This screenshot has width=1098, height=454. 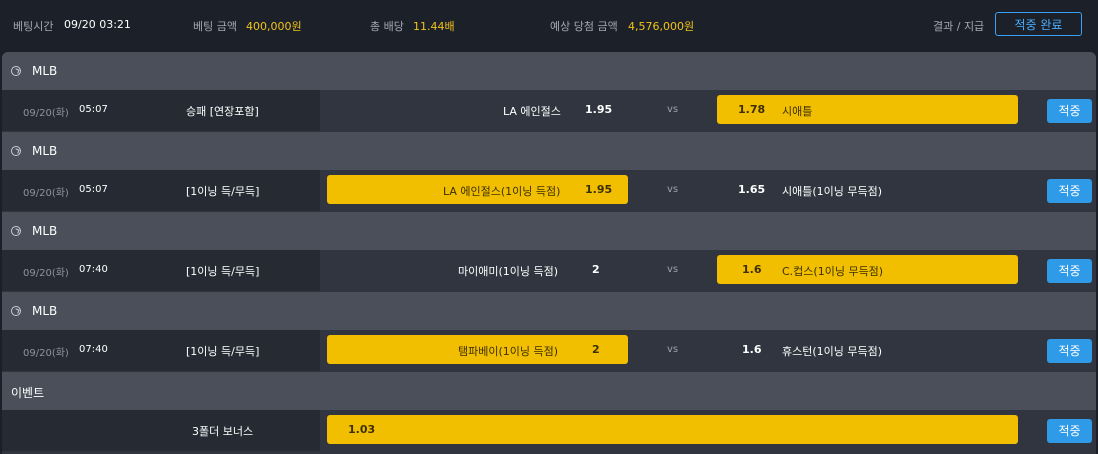 What do you see at coordinates (833, 271) in the screenshot?
I see `away-team-name: C.컵스(1이닝 무득점)` at bounding box center [833, 271].